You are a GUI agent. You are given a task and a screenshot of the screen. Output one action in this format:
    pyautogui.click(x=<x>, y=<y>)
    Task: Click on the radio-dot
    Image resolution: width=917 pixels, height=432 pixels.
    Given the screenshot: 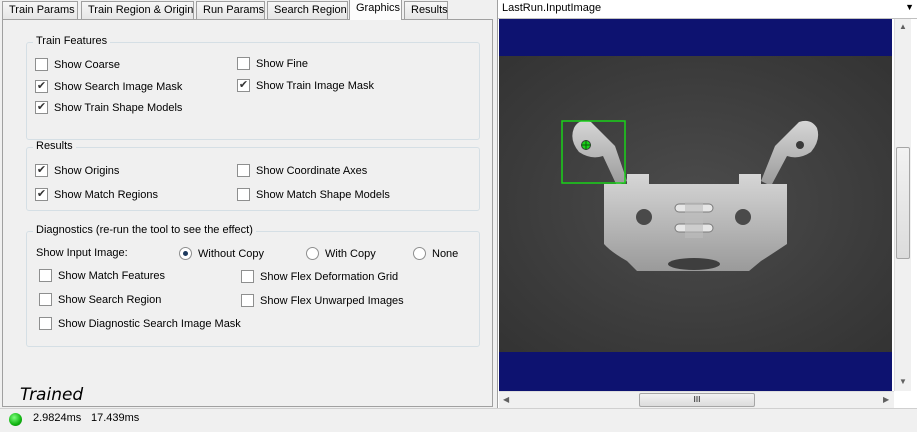 What is the action you would take?
    pyautogui.click(x=185, y=253)
    